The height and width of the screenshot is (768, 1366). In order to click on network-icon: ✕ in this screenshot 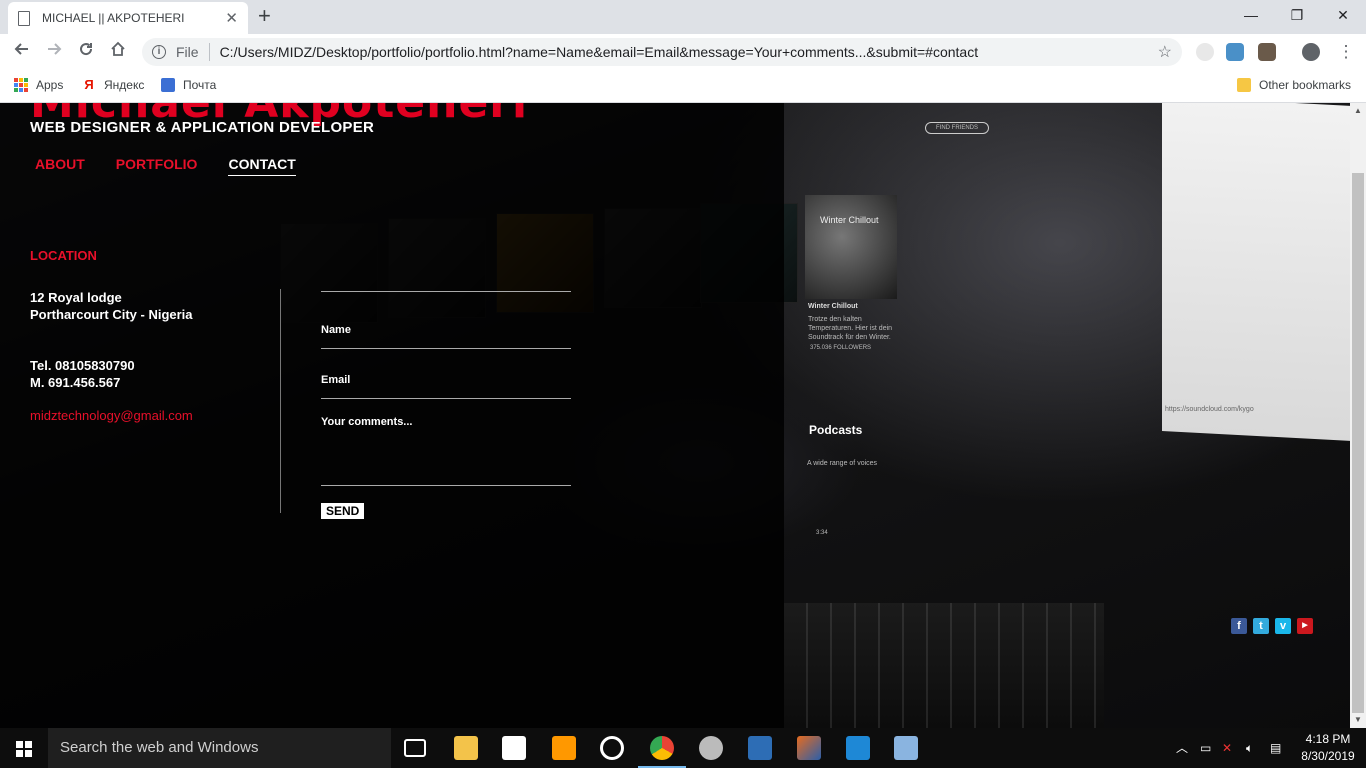, I will do `click(1227, 748)`.